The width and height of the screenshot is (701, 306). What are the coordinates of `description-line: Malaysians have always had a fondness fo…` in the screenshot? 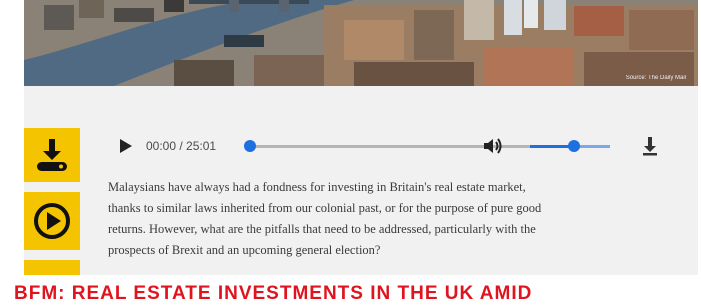 It's located at (317, 187).